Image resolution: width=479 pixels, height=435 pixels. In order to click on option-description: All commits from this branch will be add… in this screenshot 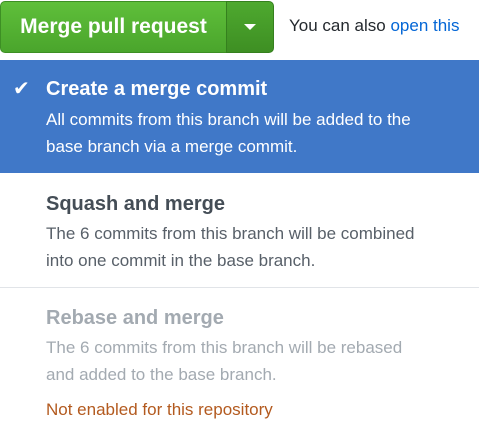, I will do `click(256, 133)`.